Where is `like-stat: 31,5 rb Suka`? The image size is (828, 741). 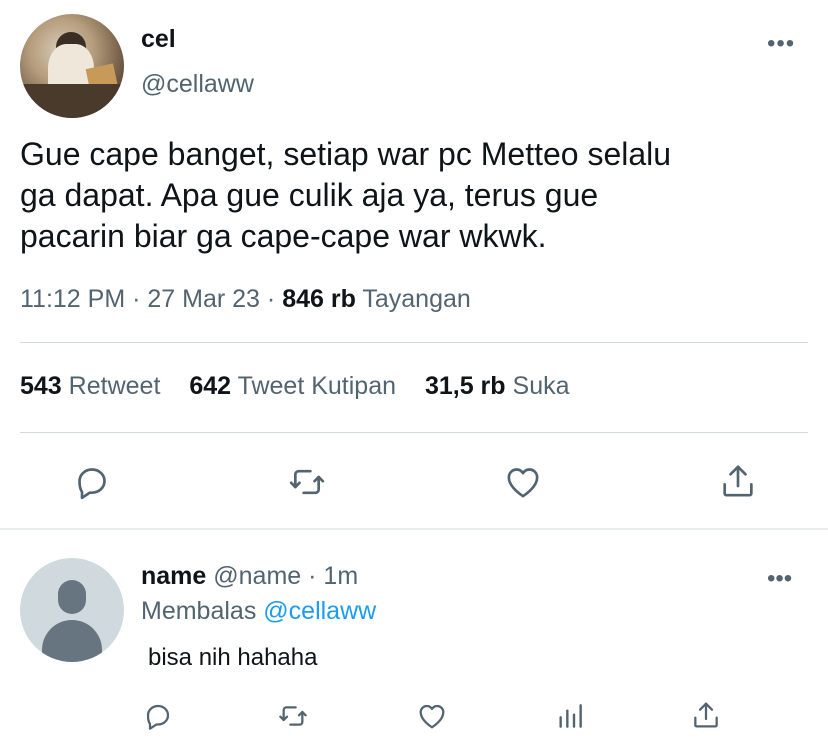
like-stat: 31,5 rb Suka is located at coordinates (497, 386).